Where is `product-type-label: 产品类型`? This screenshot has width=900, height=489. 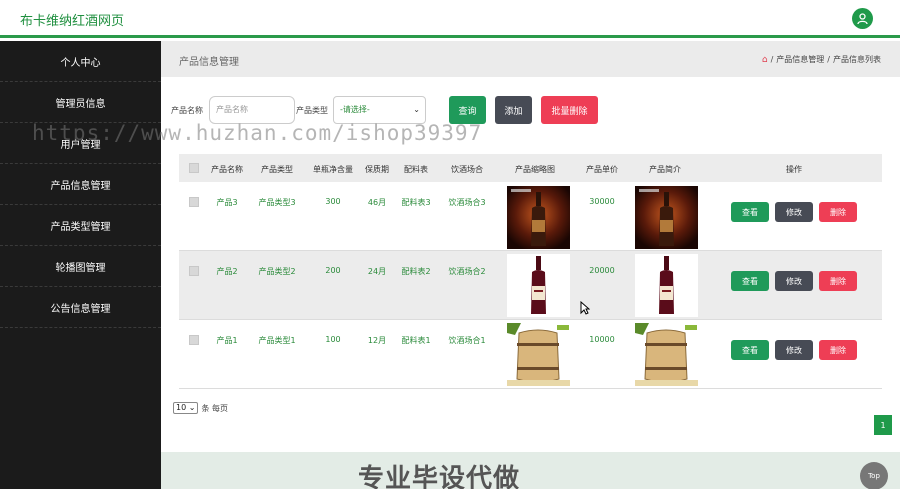 product-type-label: 产品类型 is located at coordinates (312, 110).